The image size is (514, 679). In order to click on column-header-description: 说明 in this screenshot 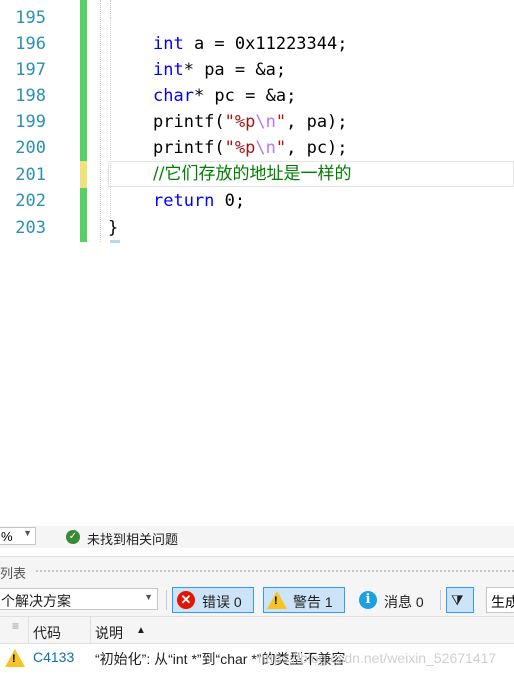, I will do `click(109, 633)`.